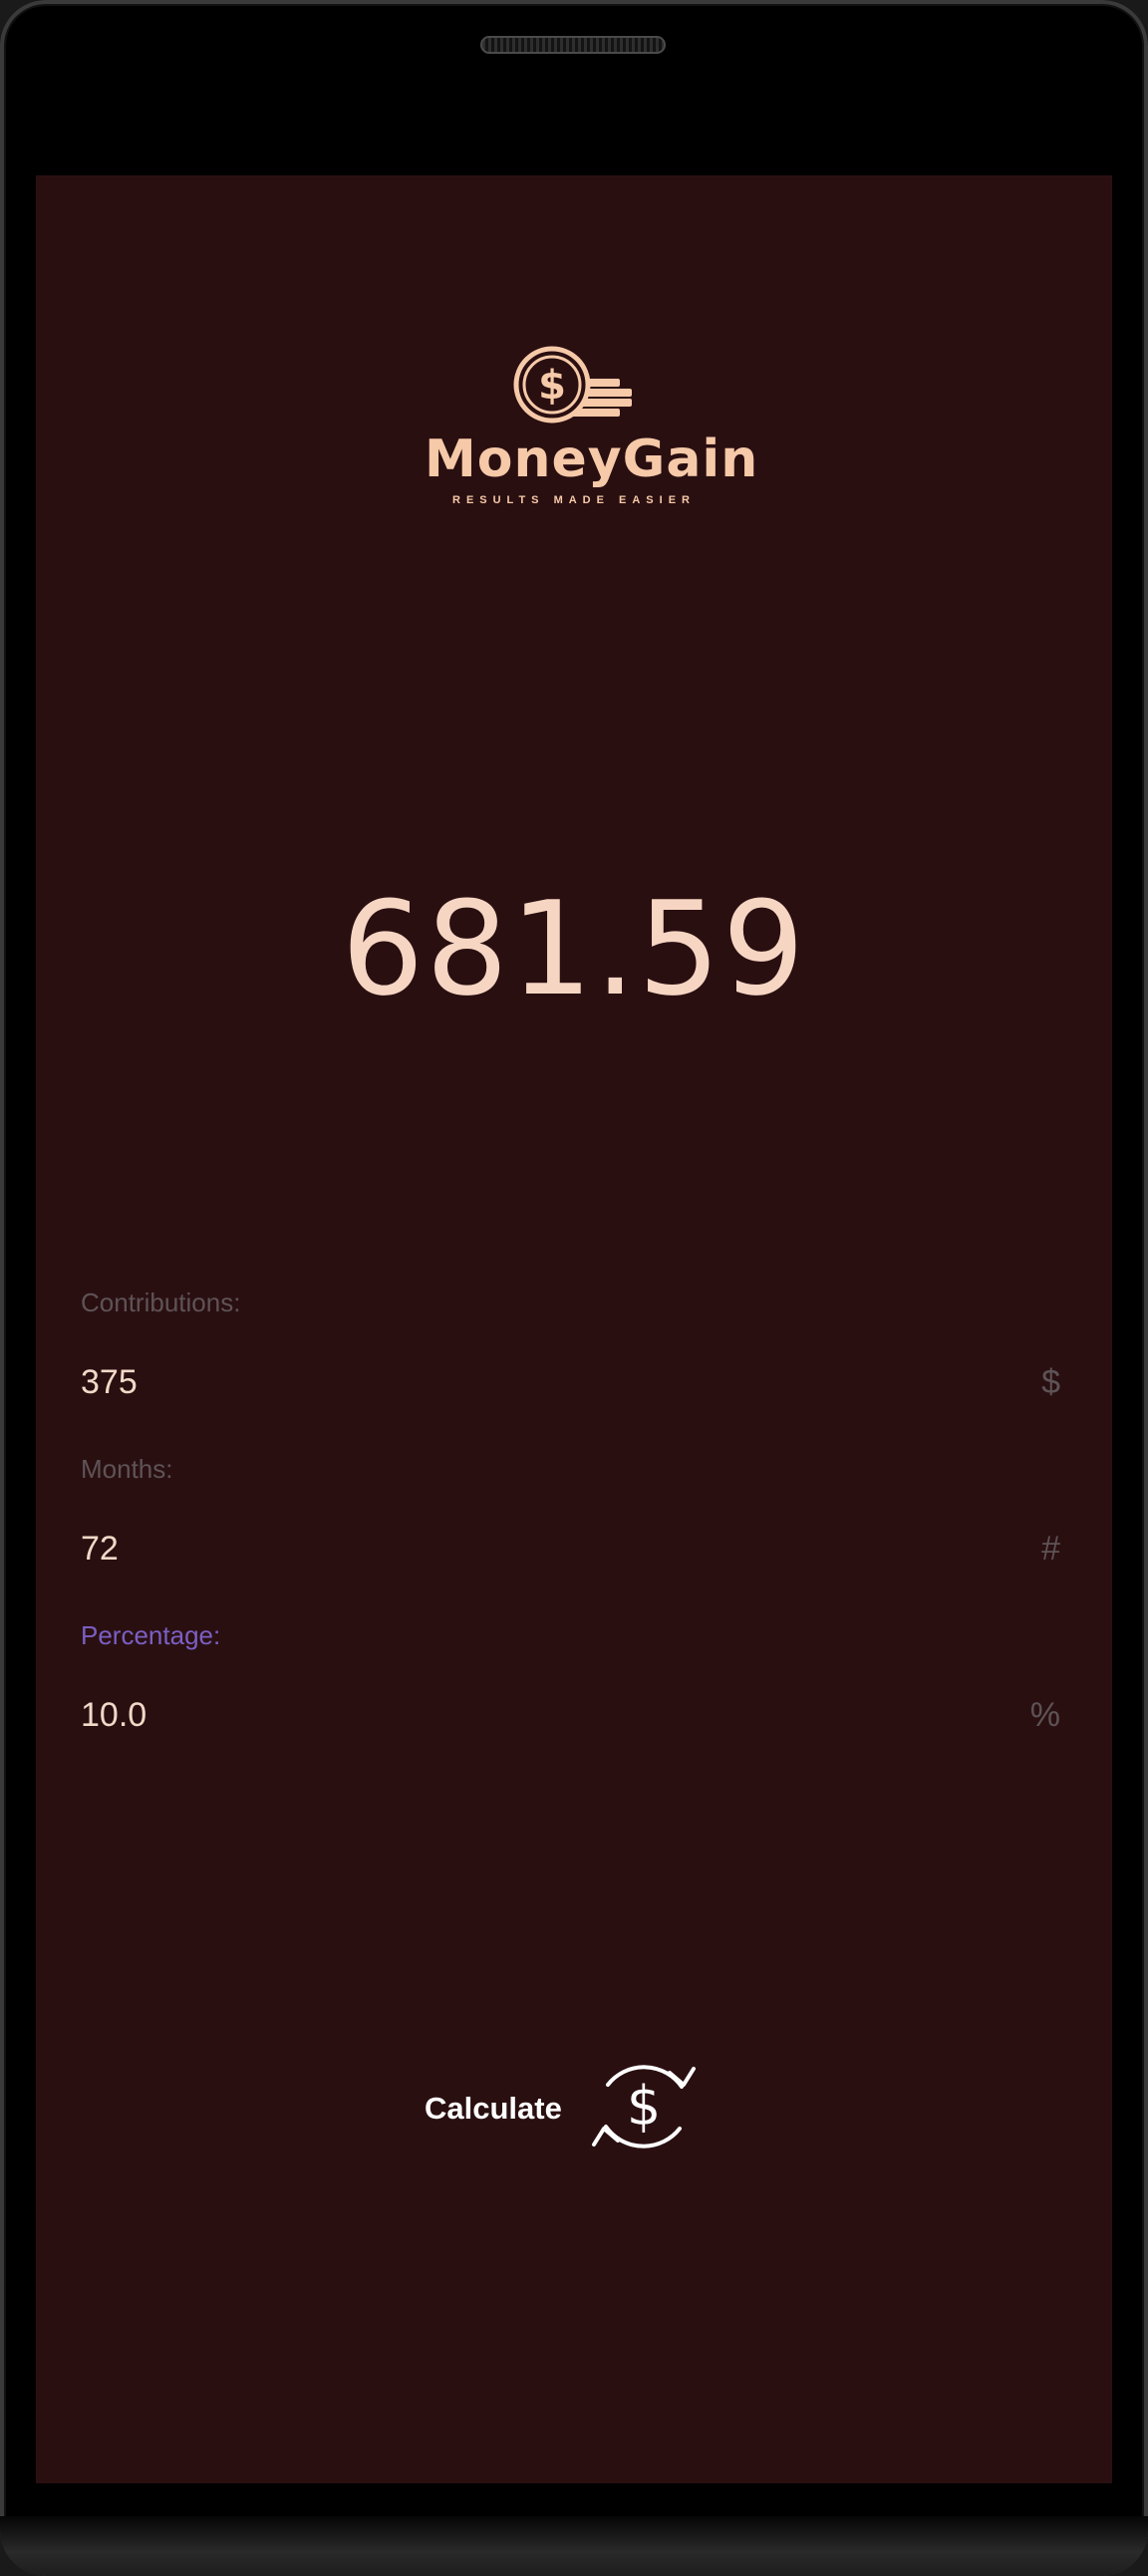  I want to click on app-logo: $ MoneyGain RESULTS MADE EASIER, so click(592, 429).